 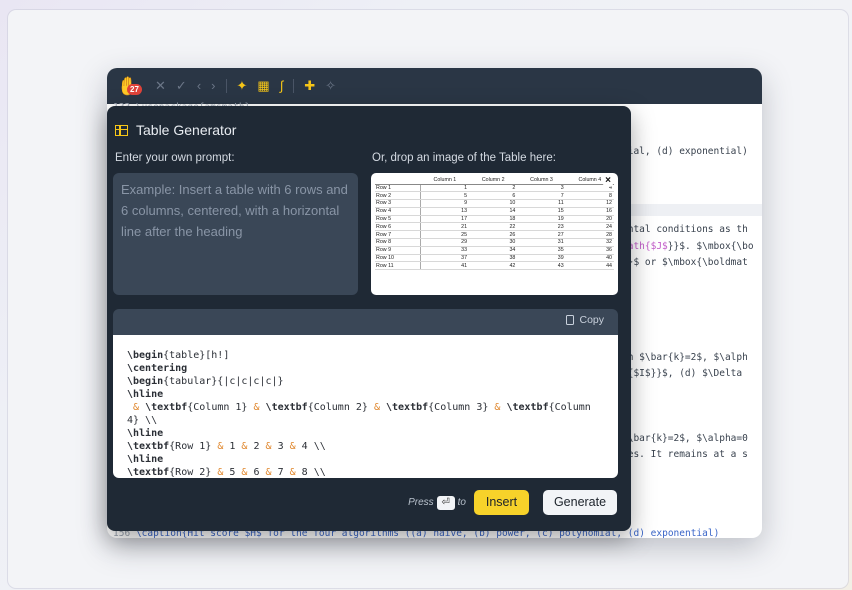 What do you see at coordinates (445, 258) in the screenshot?
I see `preview-cell: 37` at bounding box center [445, 258].